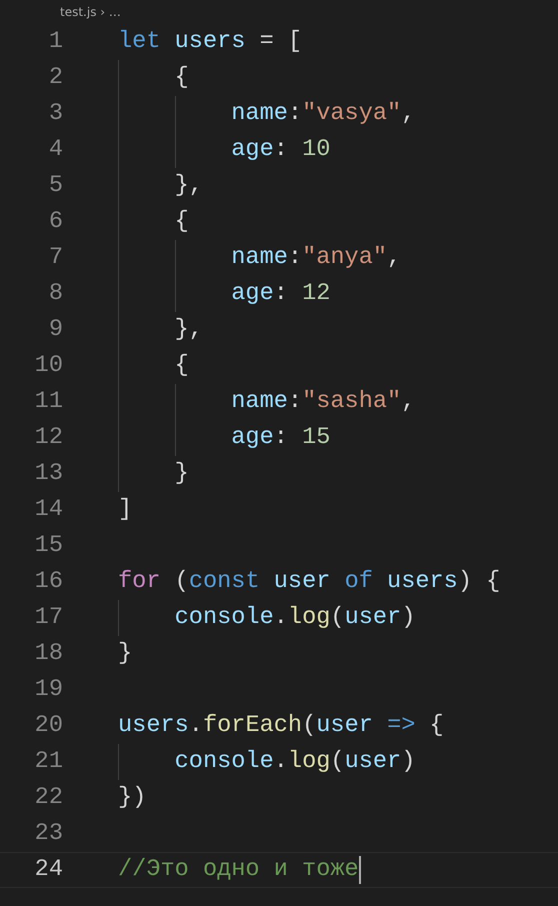 The width and height of the screenshot is (558, 906). I want to click on line-number: 8, so click(55, 294).